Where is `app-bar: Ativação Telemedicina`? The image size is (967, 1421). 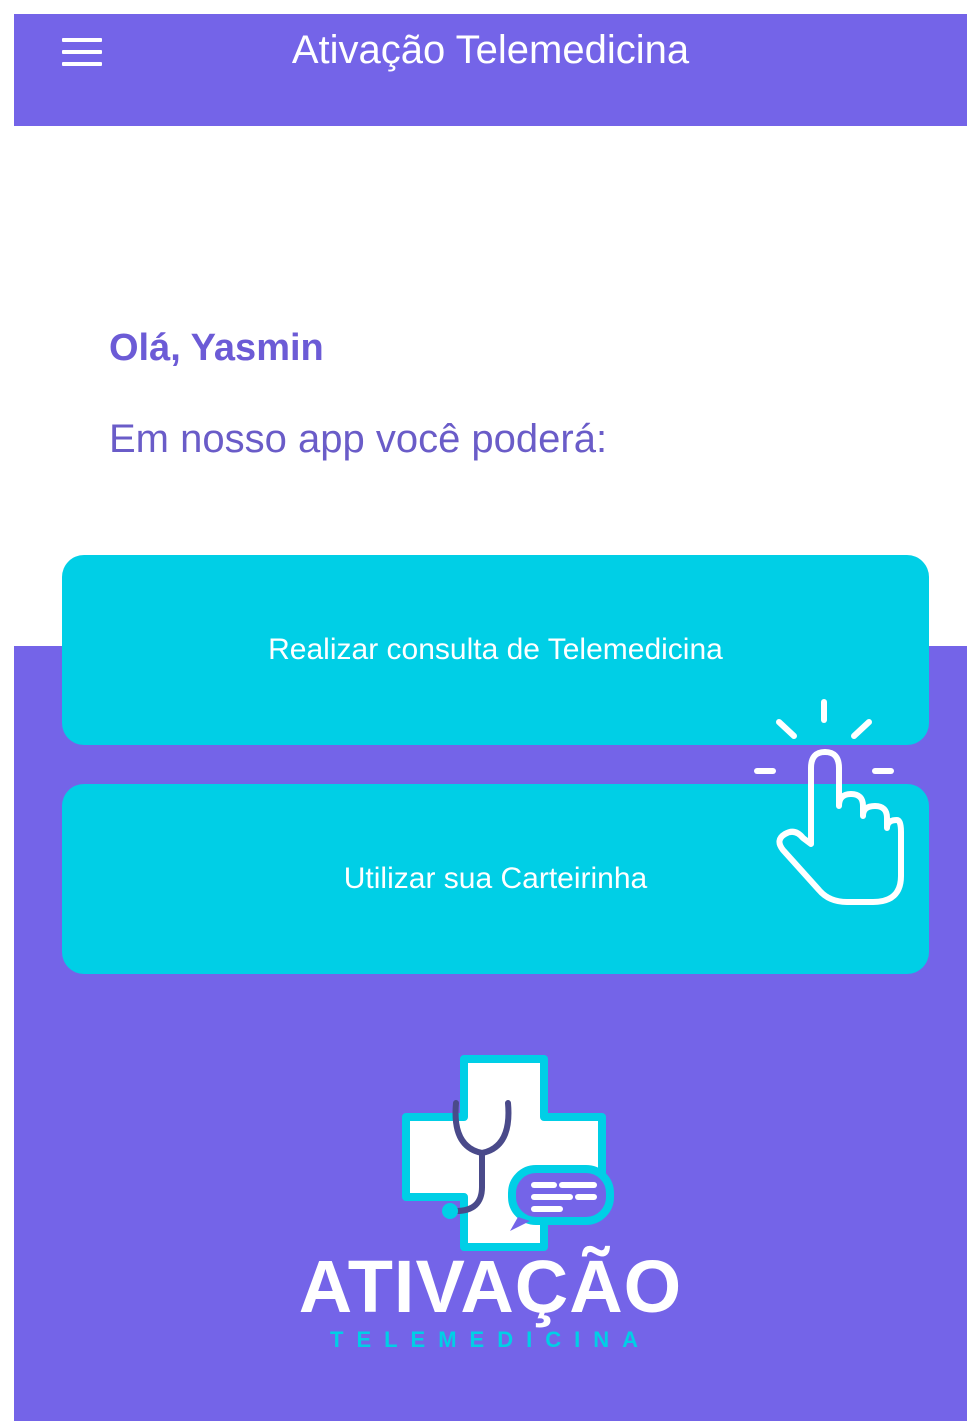
app-bar: Ativação Telemedicina is located at coordinates (490, 70).